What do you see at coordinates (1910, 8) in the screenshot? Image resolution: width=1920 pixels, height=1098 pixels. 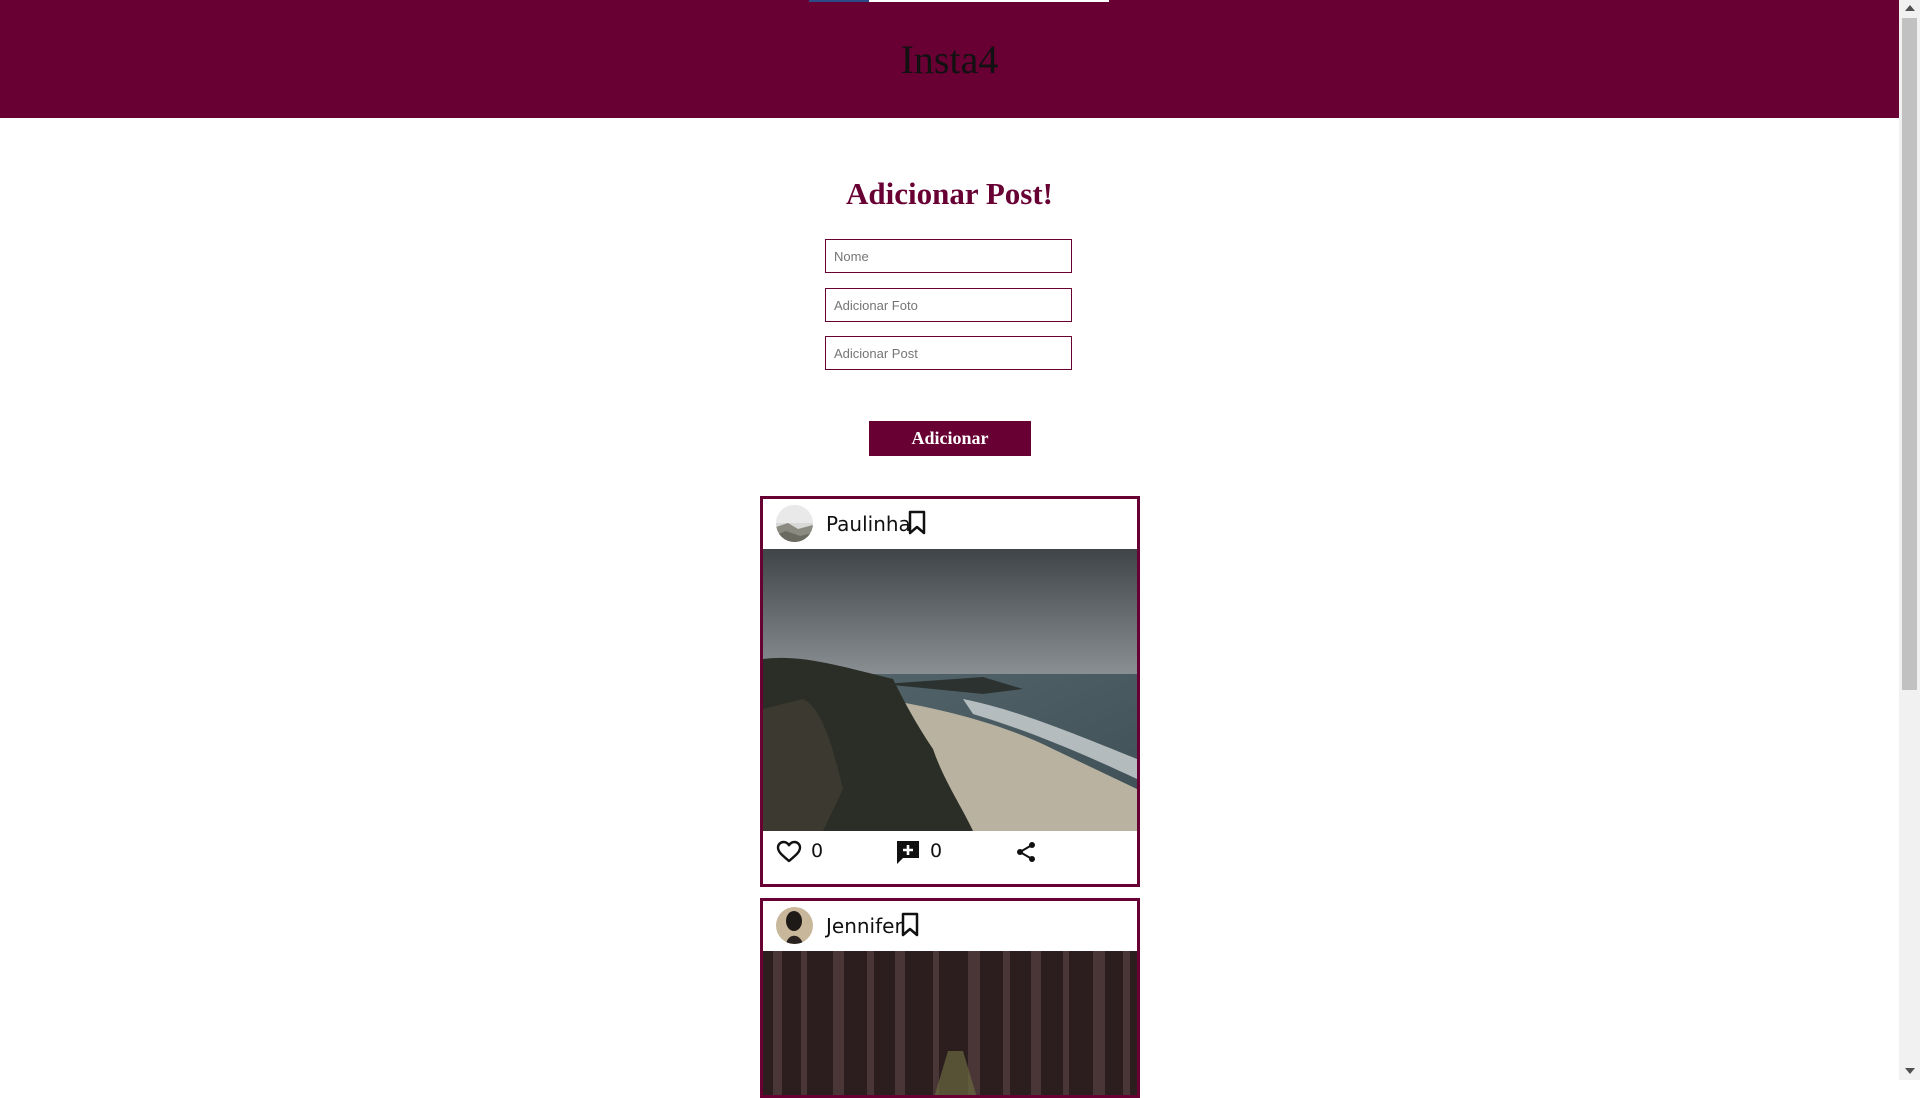 I see `scroll-up-arrow-icon` at bounding box center [1910, 8].